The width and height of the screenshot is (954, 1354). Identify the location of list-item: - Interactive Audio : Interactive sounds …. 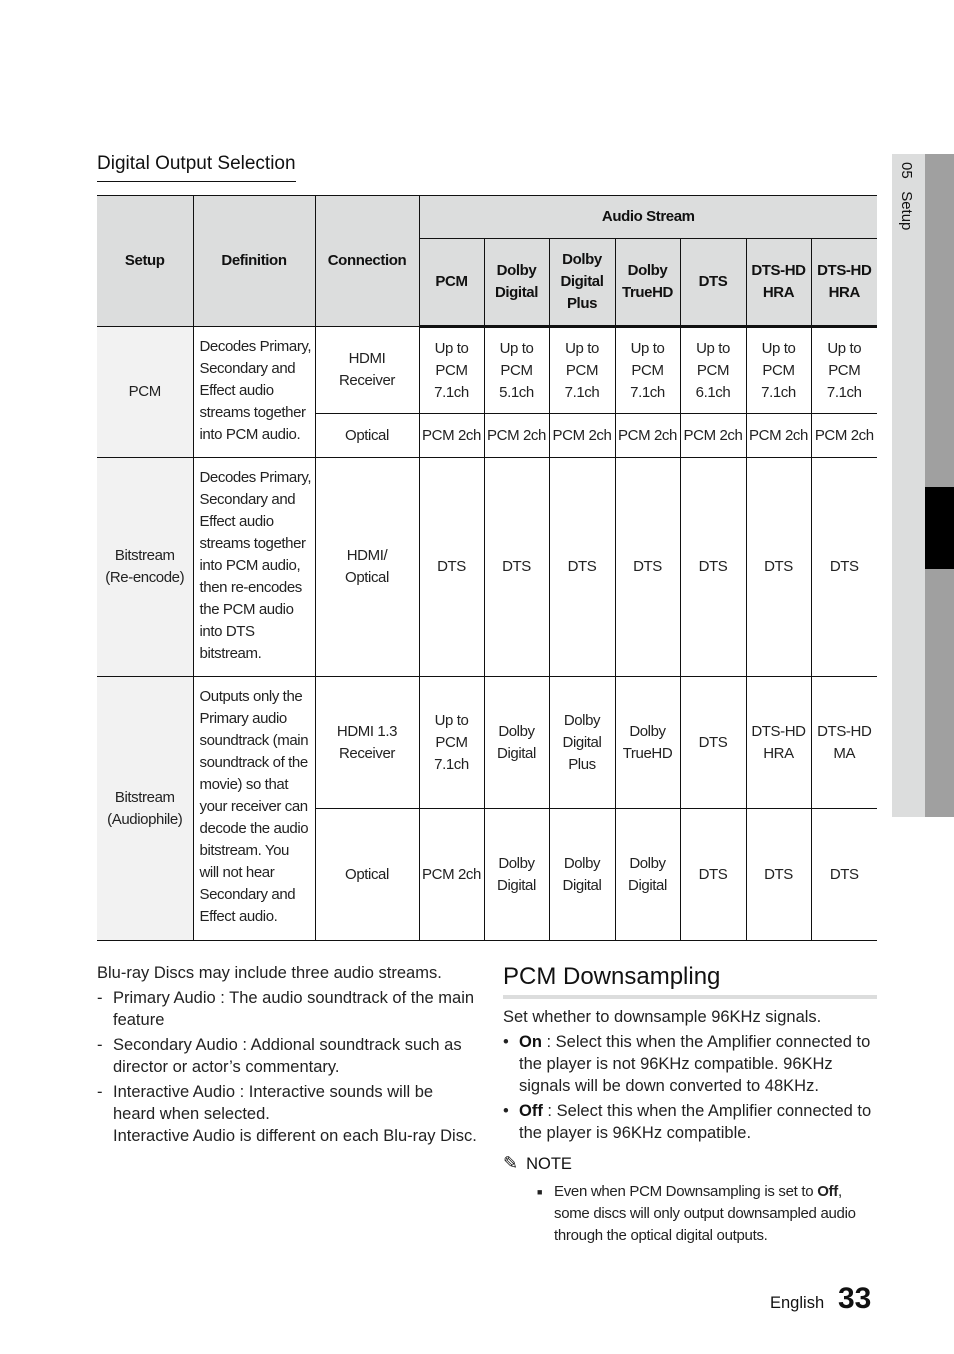
(287, 1114).